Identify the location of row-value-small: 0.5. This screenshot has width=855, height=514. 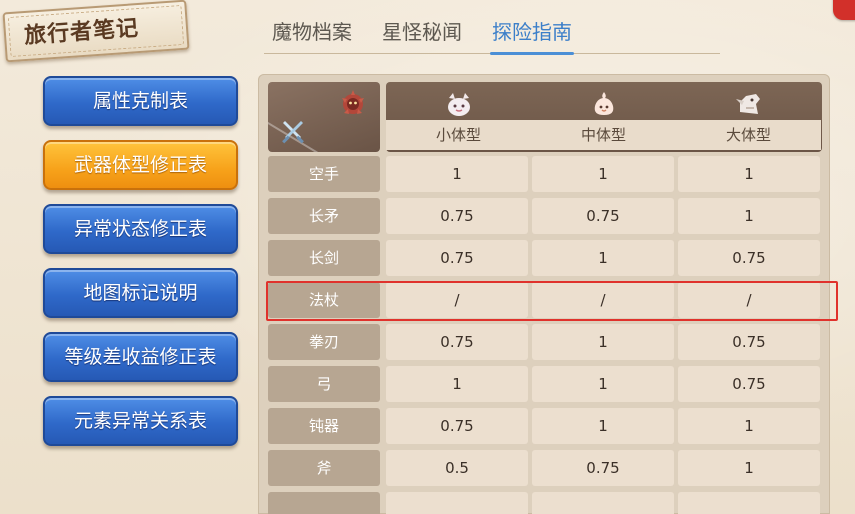
(457, 468).